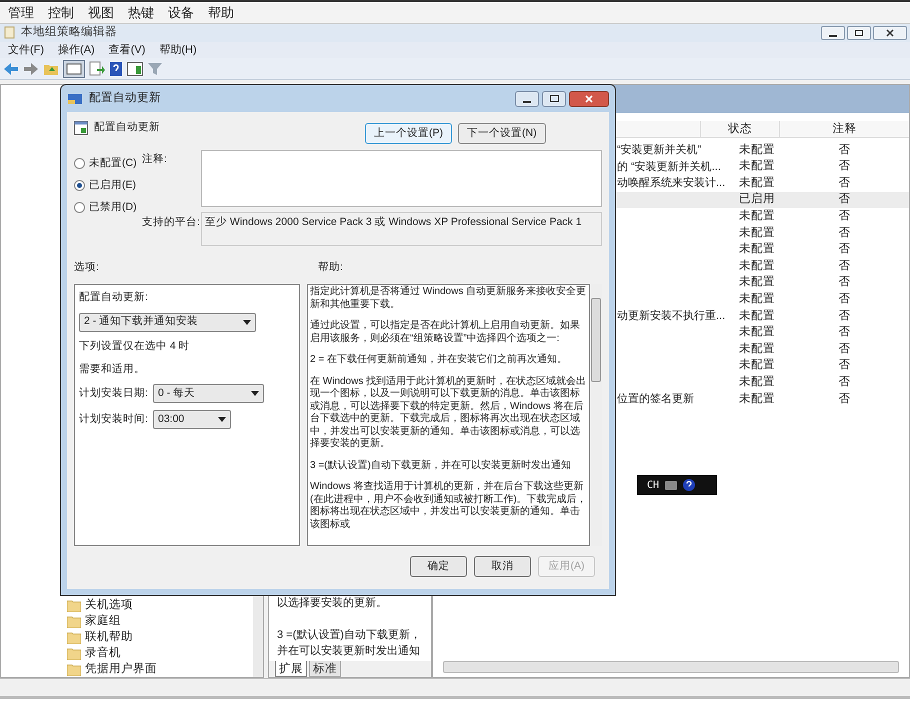 This screenshot has width=910, height=701. What do you see at coordinates (502, 133) in the screenshot?
I see `next-setting-button: 下一个设置(N)` at bounding box center [502, 133].